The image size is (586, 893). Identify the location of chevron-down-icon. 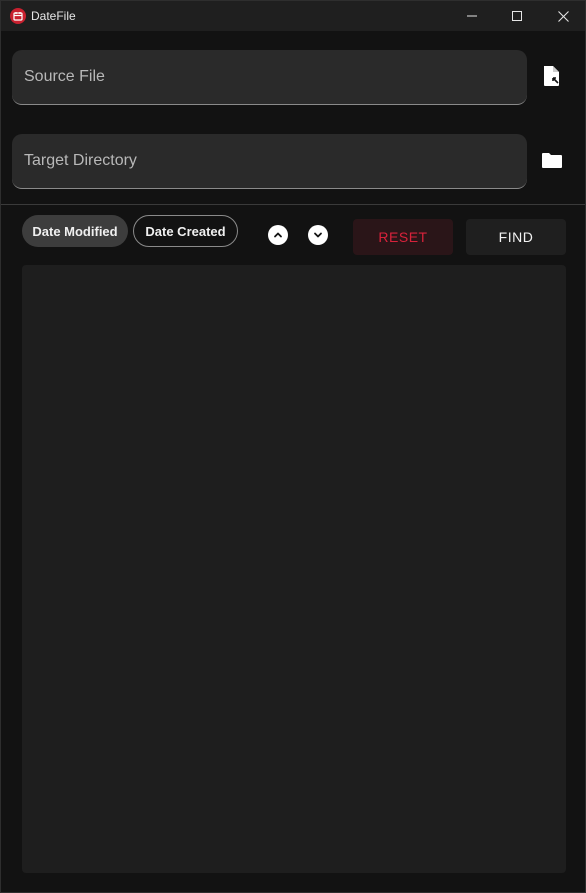
(318, 235).